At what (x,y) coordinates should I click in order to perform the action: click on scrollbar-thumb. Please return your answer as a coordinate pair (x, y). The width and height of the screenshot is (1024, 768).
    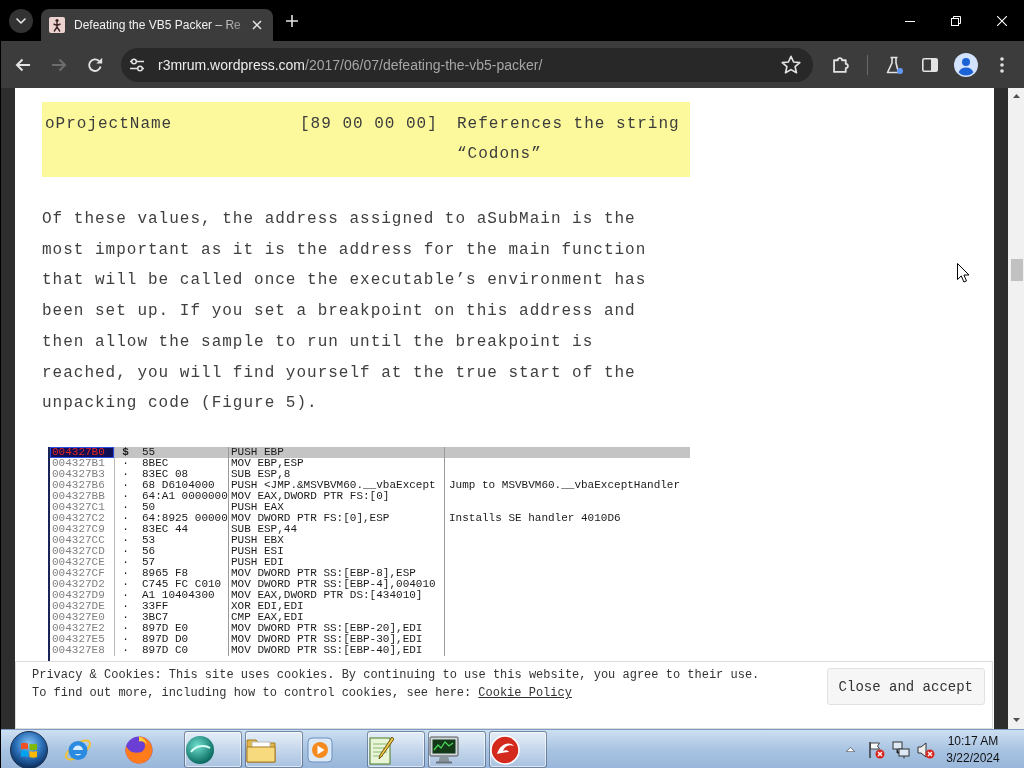
    Looking at the image, I should click on (1016, 270).